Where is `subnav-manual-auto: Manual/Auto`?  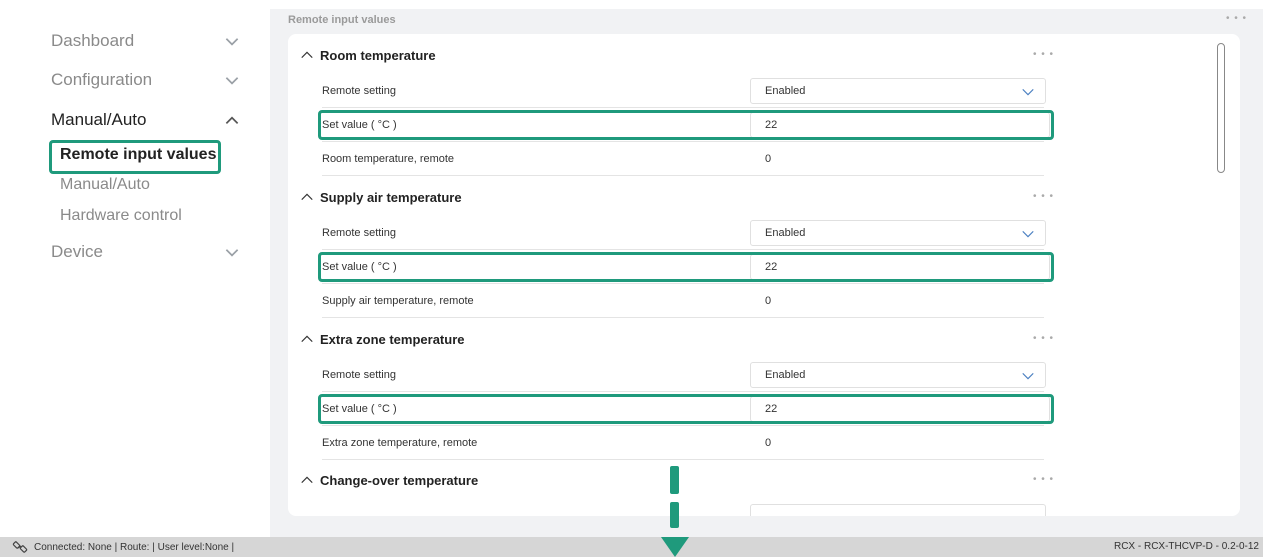
subnav-manual-auto: Manual/Auto is located at coordinates (105, 185).